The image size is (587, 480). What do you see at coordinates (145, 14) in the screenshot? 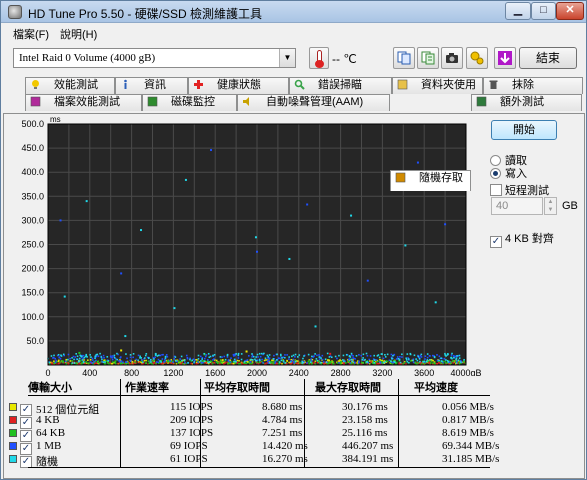
I see `window-title: HD Tune Pro 5.50 - 硬碟/SSD 檢測維護工具` at bounding box center [145, 14].